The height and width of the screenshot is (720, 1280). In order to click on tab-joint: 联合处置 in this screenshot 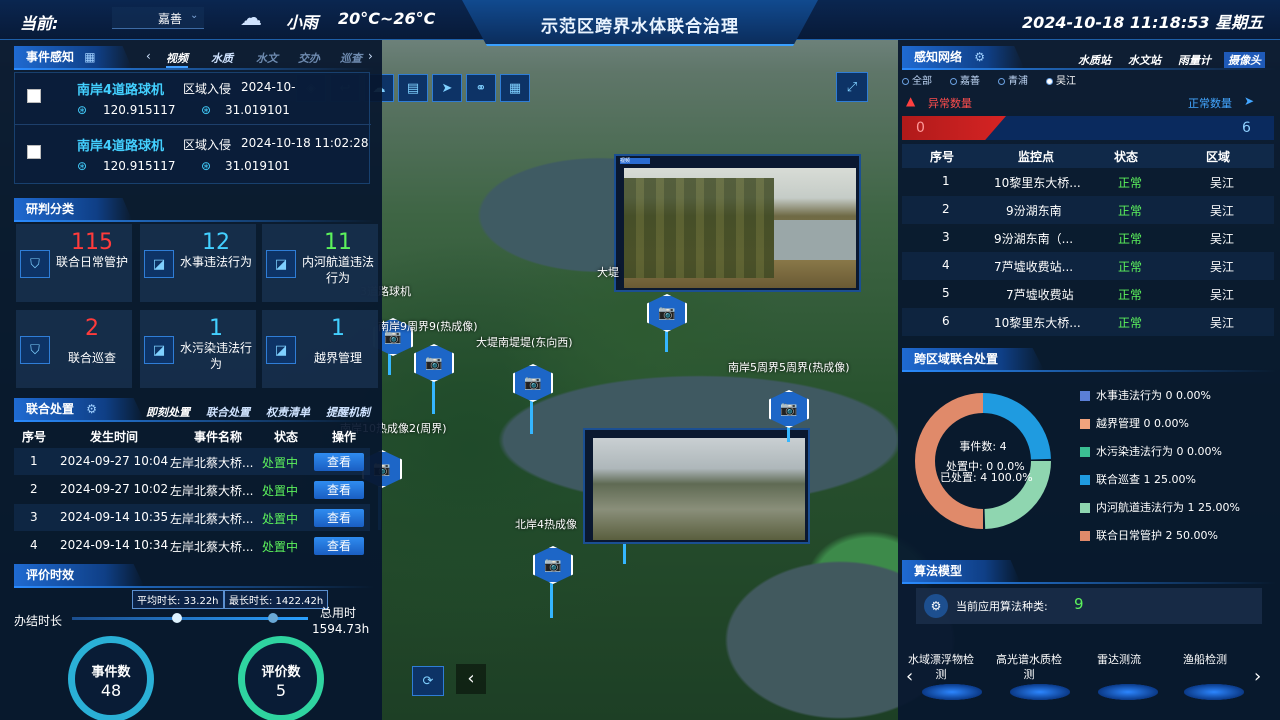, I will do `click(228, 412)`.